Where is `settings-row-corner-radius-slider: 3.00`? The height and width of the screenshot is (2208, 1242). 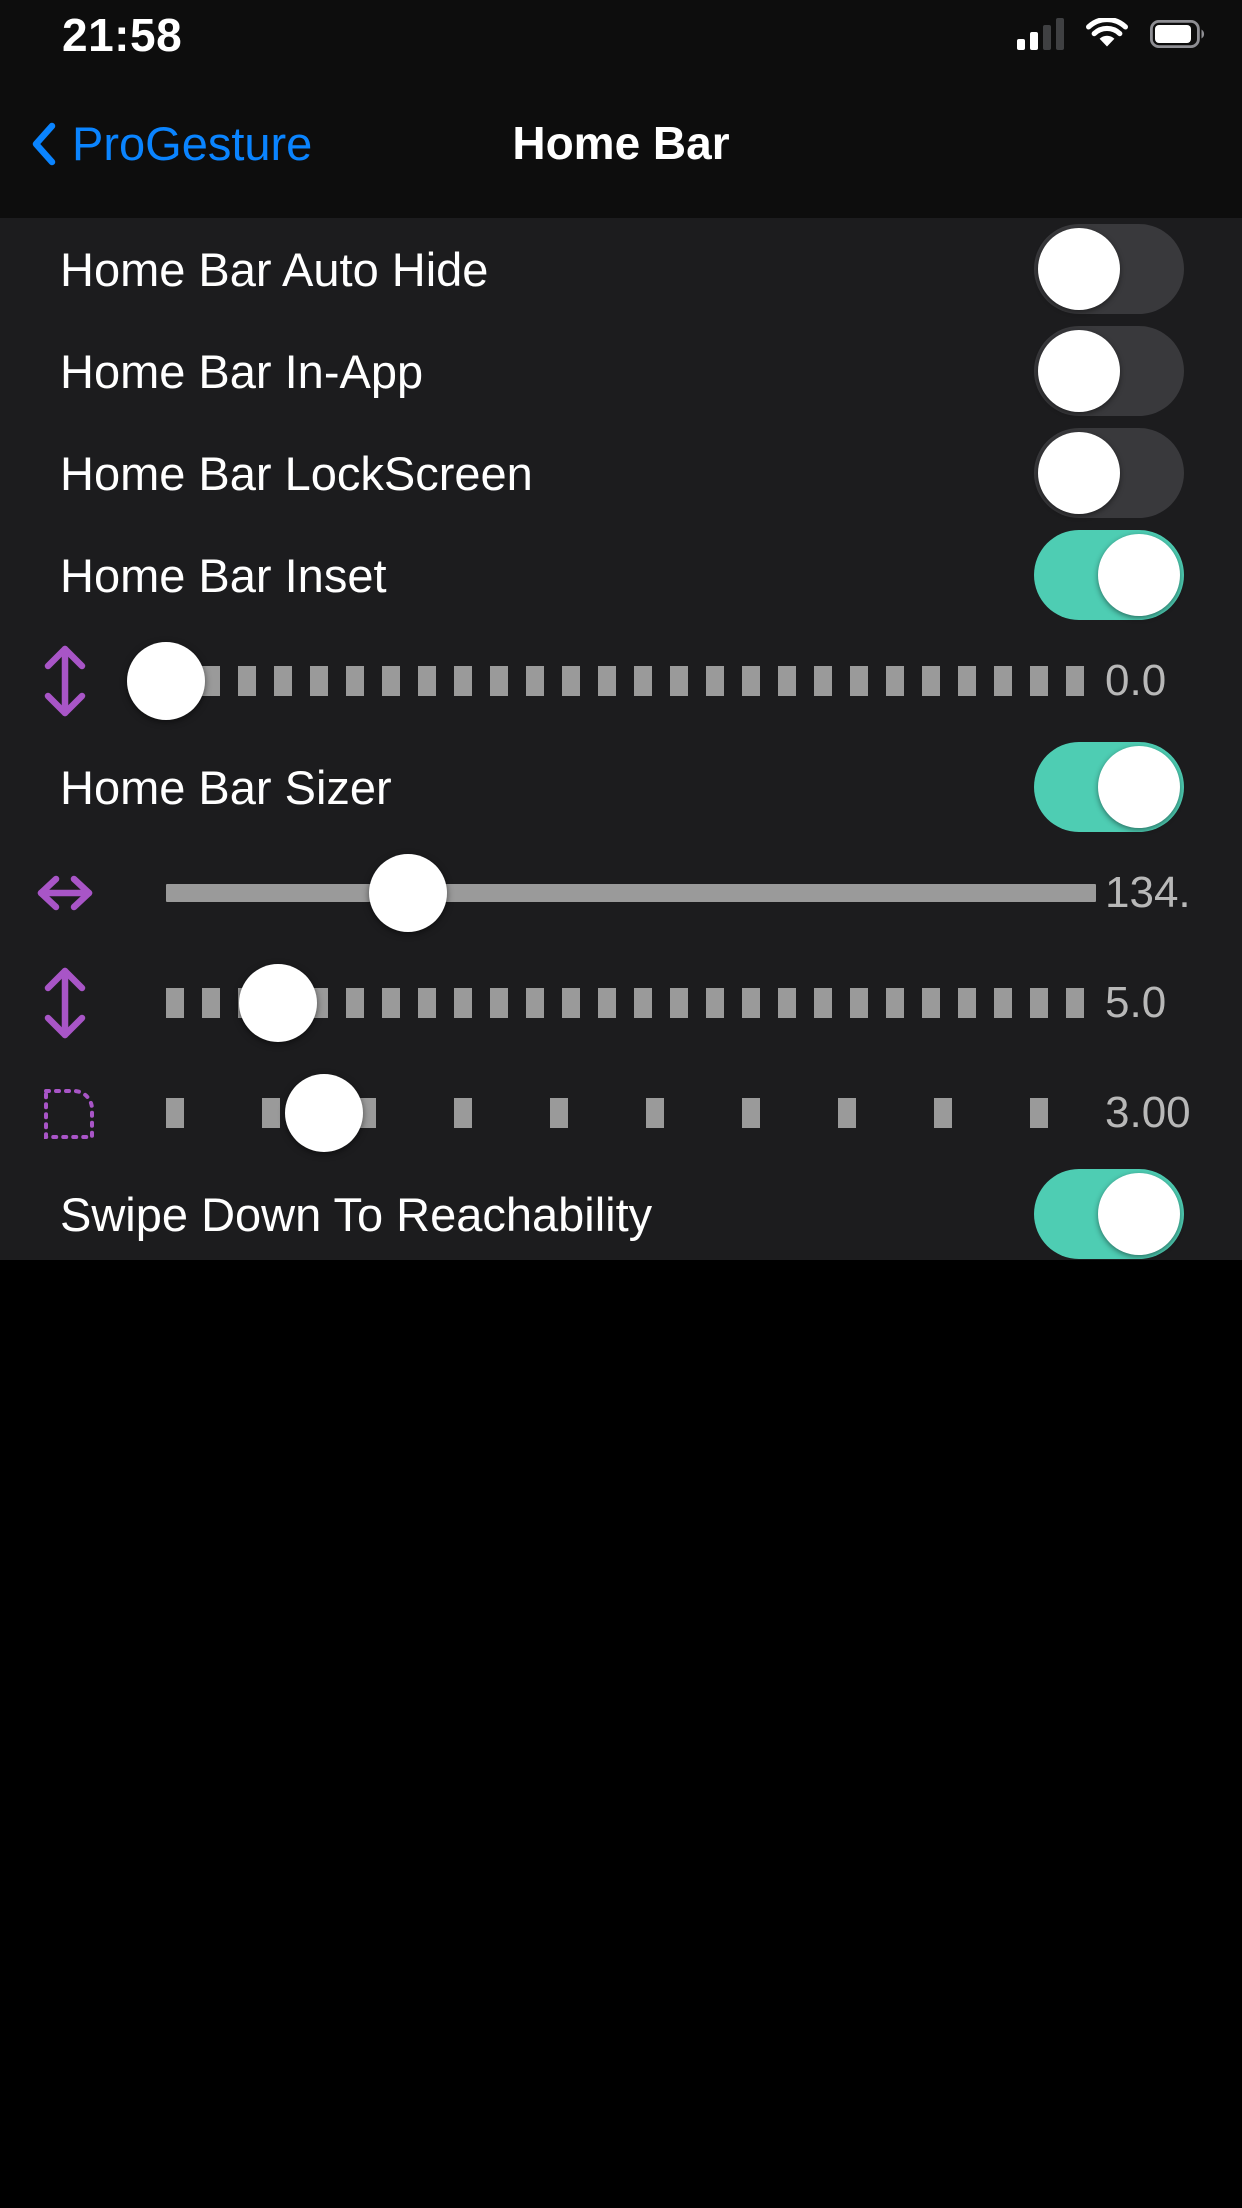 settings-row-corner-radius-slider: 3.00 is located at coordinates (621, 1113).